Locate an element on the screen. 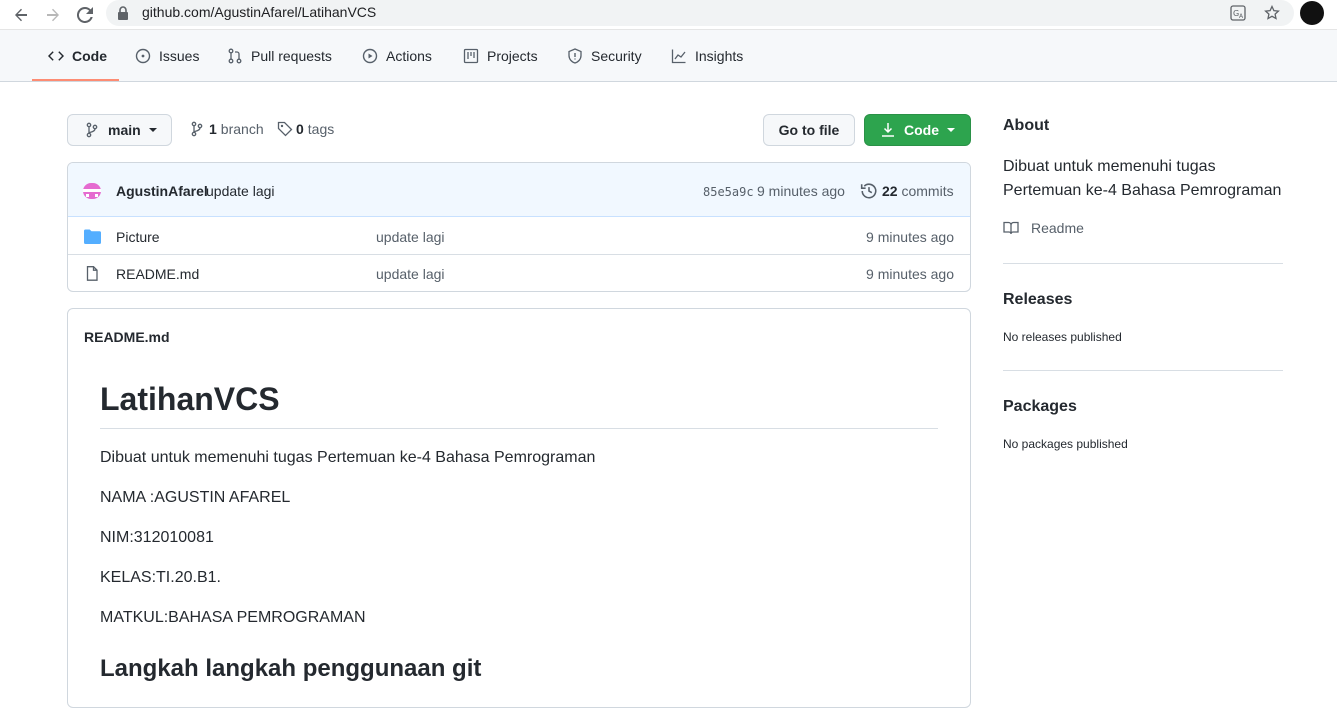 Image resolution: width=1337 pixels, height=708 pixels. readme-subheading: Langkah langkah penggunaan git is located at coordinates (291, 668).